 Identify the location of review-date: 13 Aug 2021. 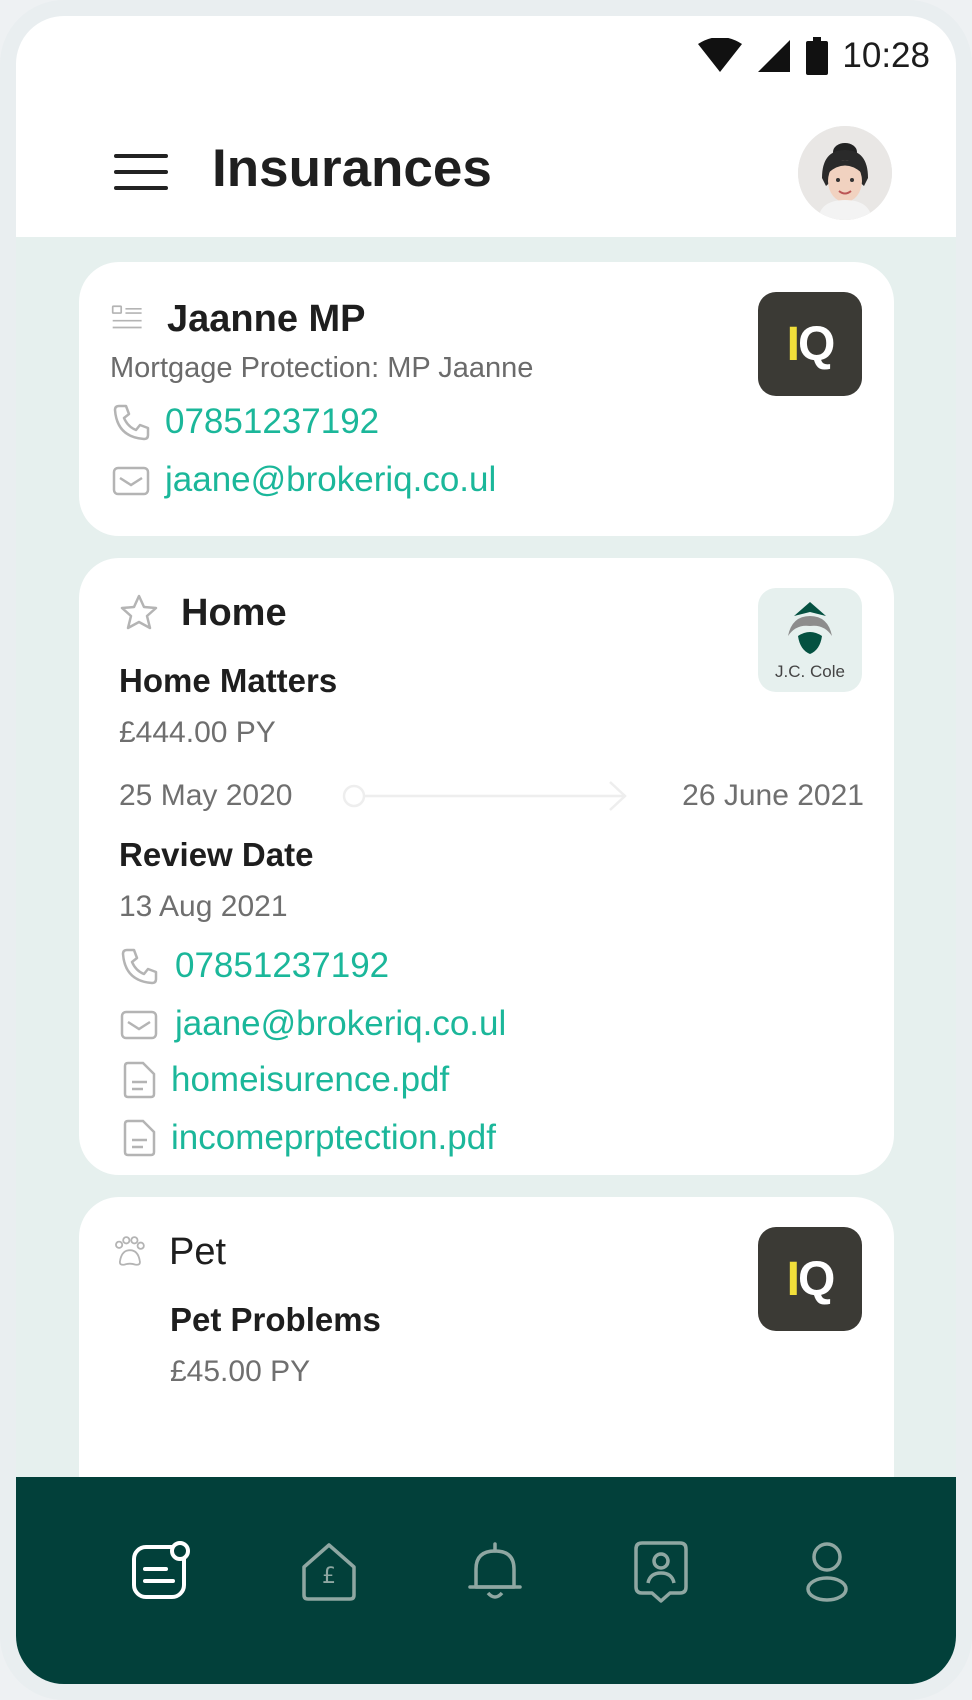
(203, 906).